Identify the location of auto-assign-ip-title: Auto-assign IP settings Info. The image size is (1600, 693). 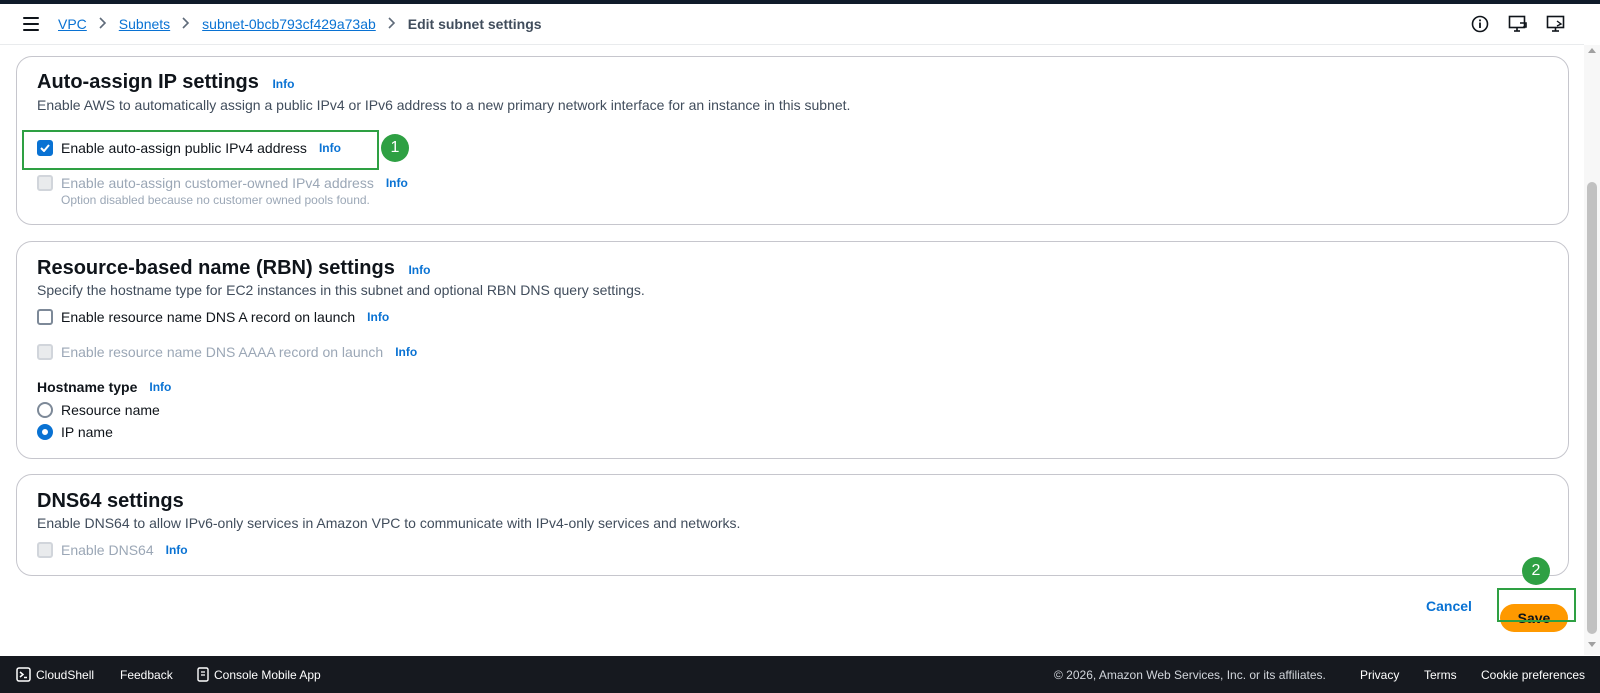
(166, 82).